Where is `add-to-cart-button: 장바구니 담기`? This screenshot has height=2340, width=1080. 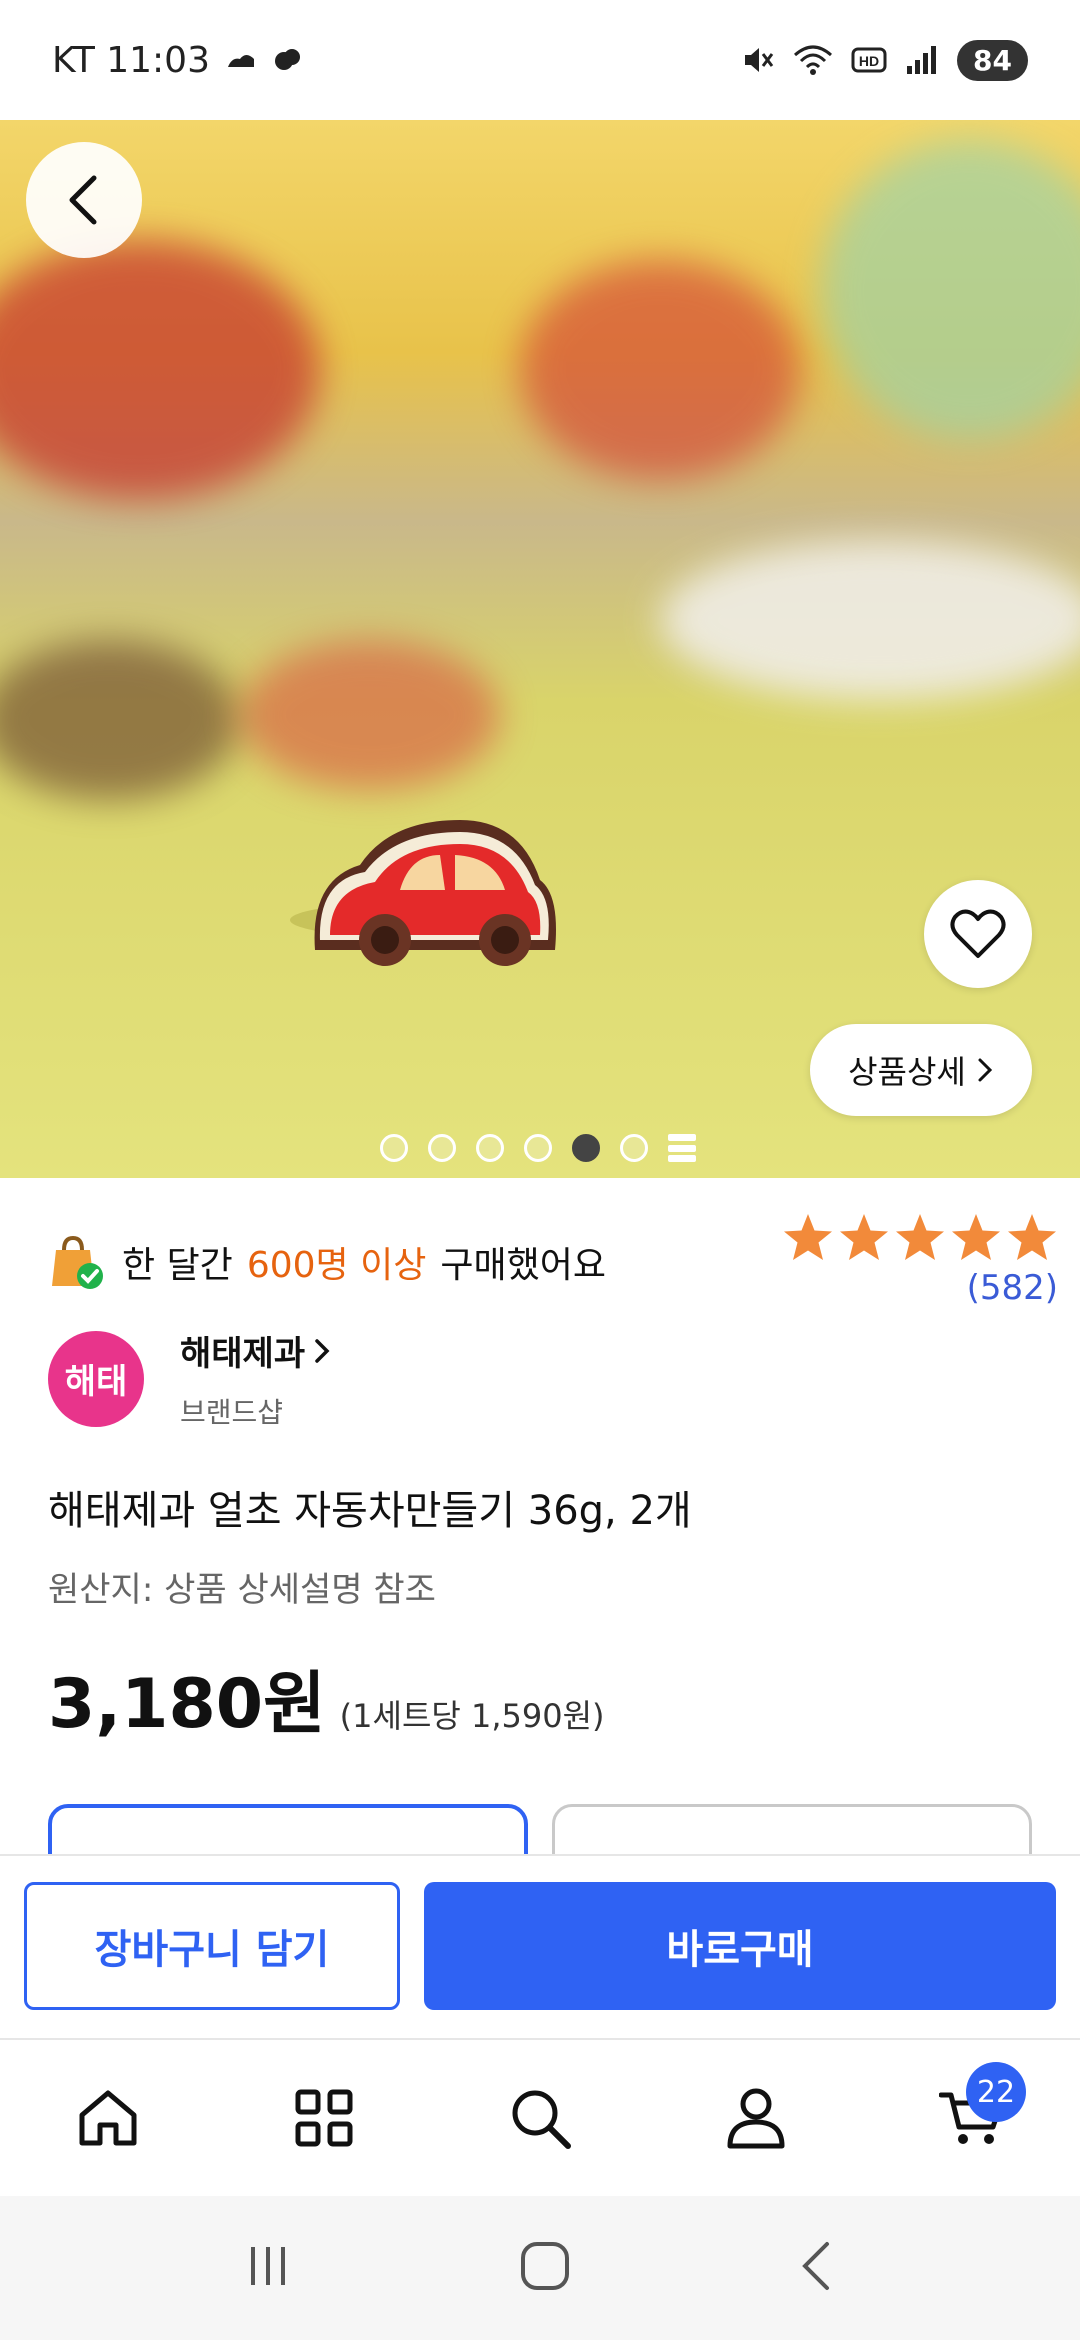
add-to-cart-button: 장바구니 담기 is located at coordinates (212, 1946).